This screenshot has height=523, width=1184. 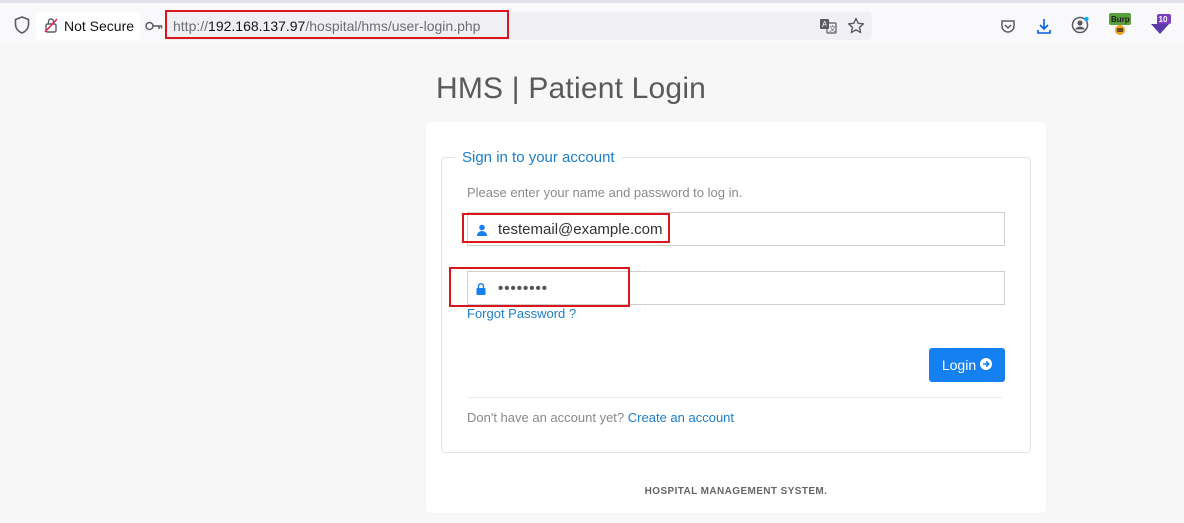 I want to click on site-security-button: Not Secure, so click(x=88, y=26).